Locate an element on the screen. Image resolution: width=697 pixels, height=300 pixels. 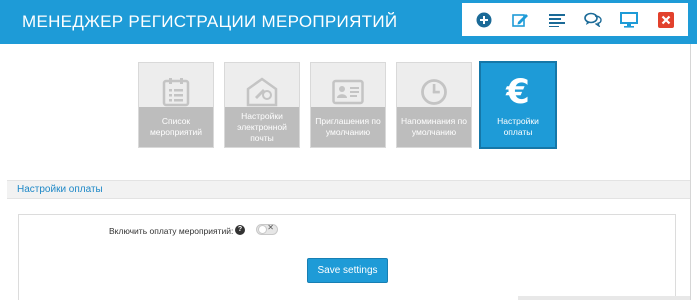
tile-label: Список мероприятий is located at coordinates (176, 127).